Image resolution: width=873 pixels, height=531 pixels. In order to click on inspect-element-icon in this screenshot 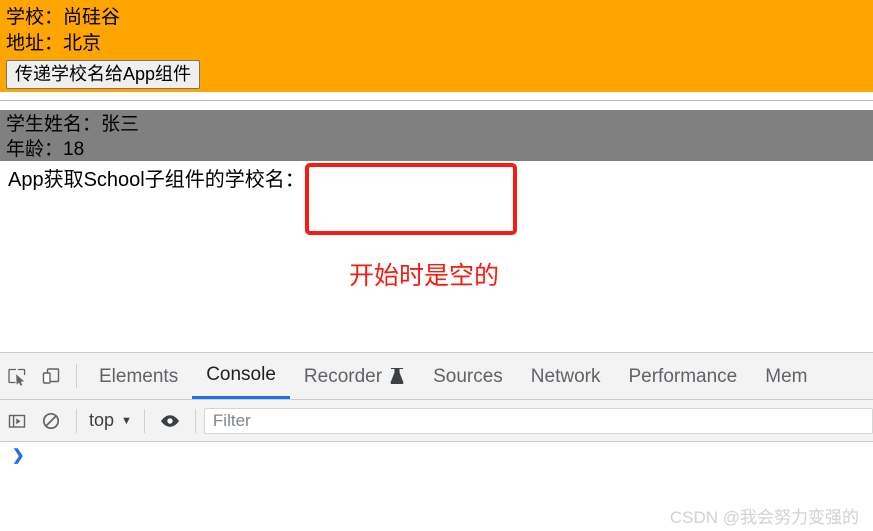, I will do `click(17, 376)`.